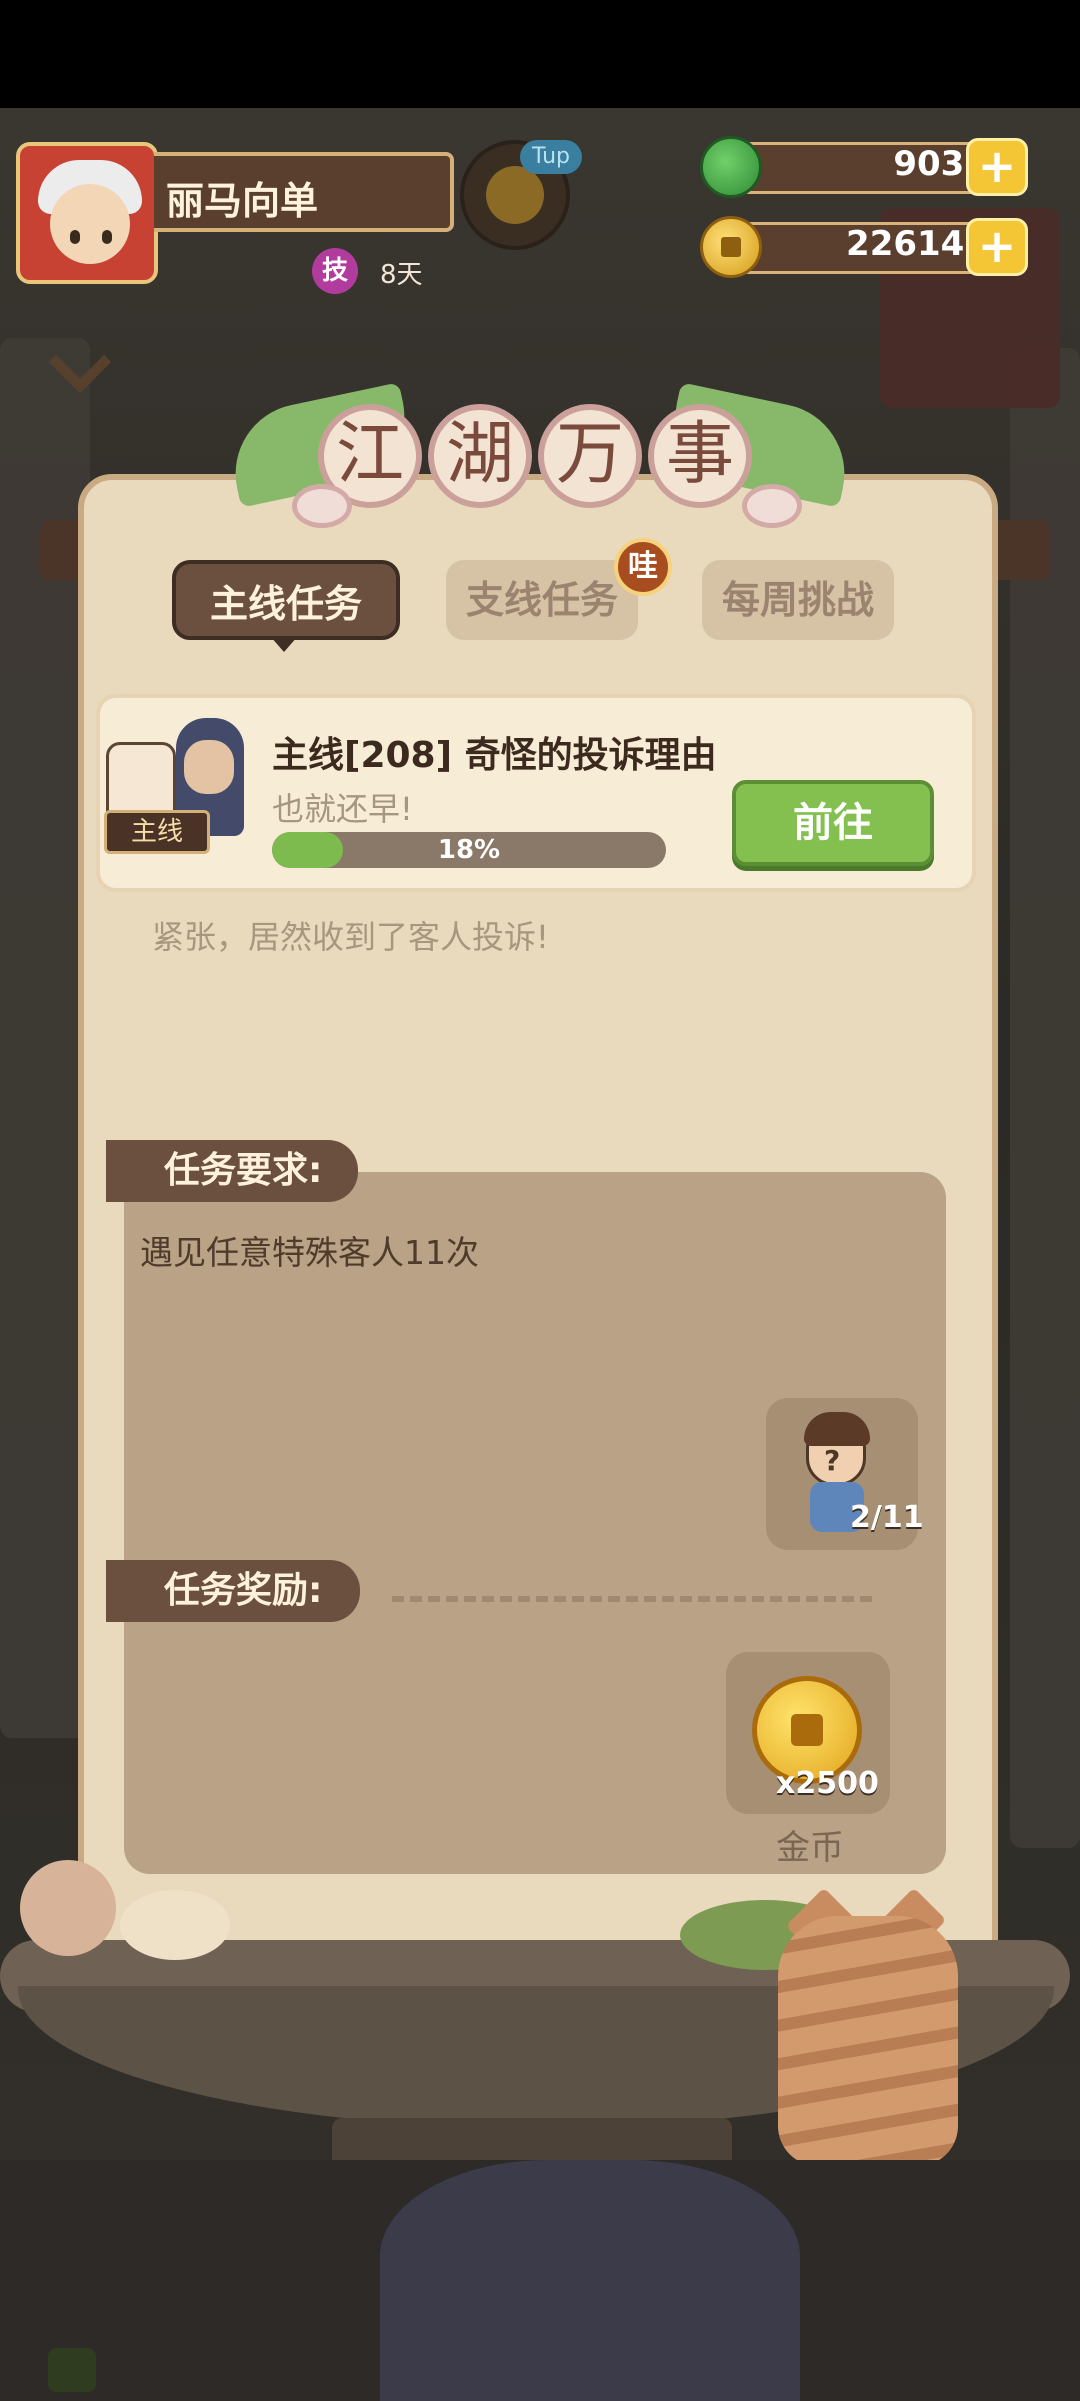 Image resolution: width=1080 pixels, height=2401 pixels. I want to click on quest-progress-bar: 18%, so click(469, 850).